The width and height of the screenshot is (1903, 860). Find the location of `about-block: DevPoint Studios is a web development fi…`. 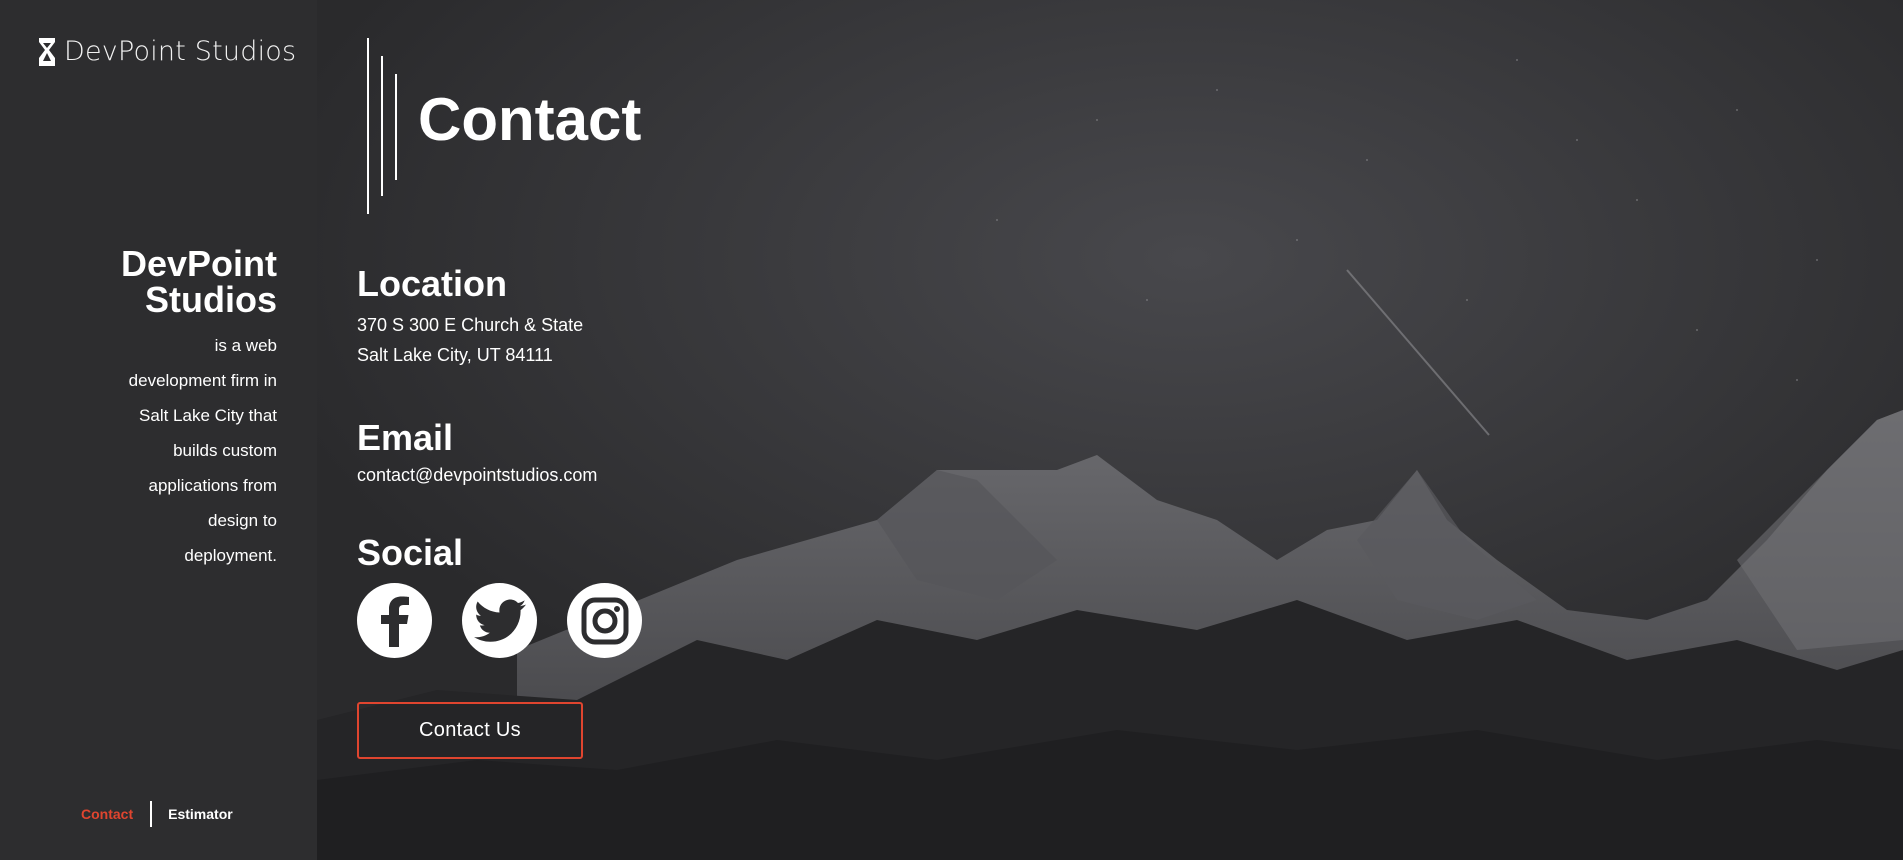

about-block: DevPoint Studios is a web development fi… is located at coordinates (147, 409).